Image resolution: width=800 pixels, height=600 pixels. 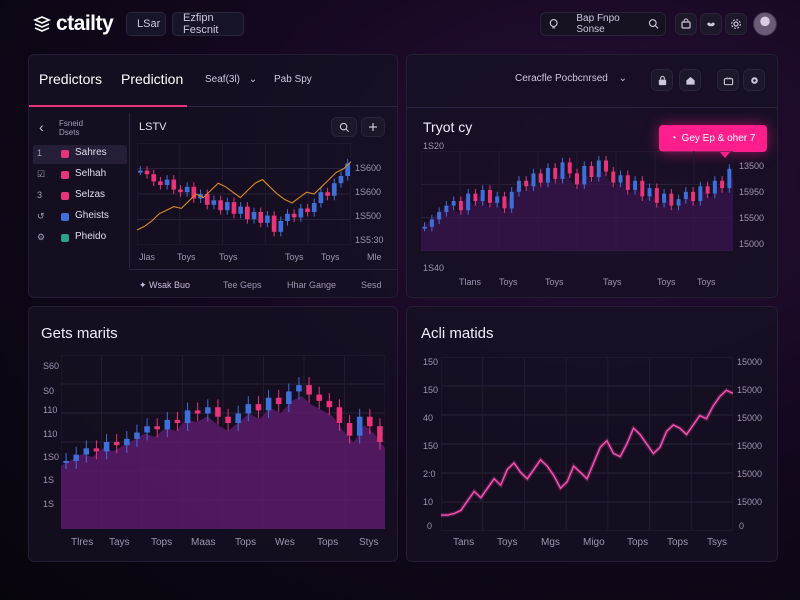 What do you see at coordinates (754, 80) in the screenshot?
I see `settings-gear-icon` at bounding box center [754, 80].